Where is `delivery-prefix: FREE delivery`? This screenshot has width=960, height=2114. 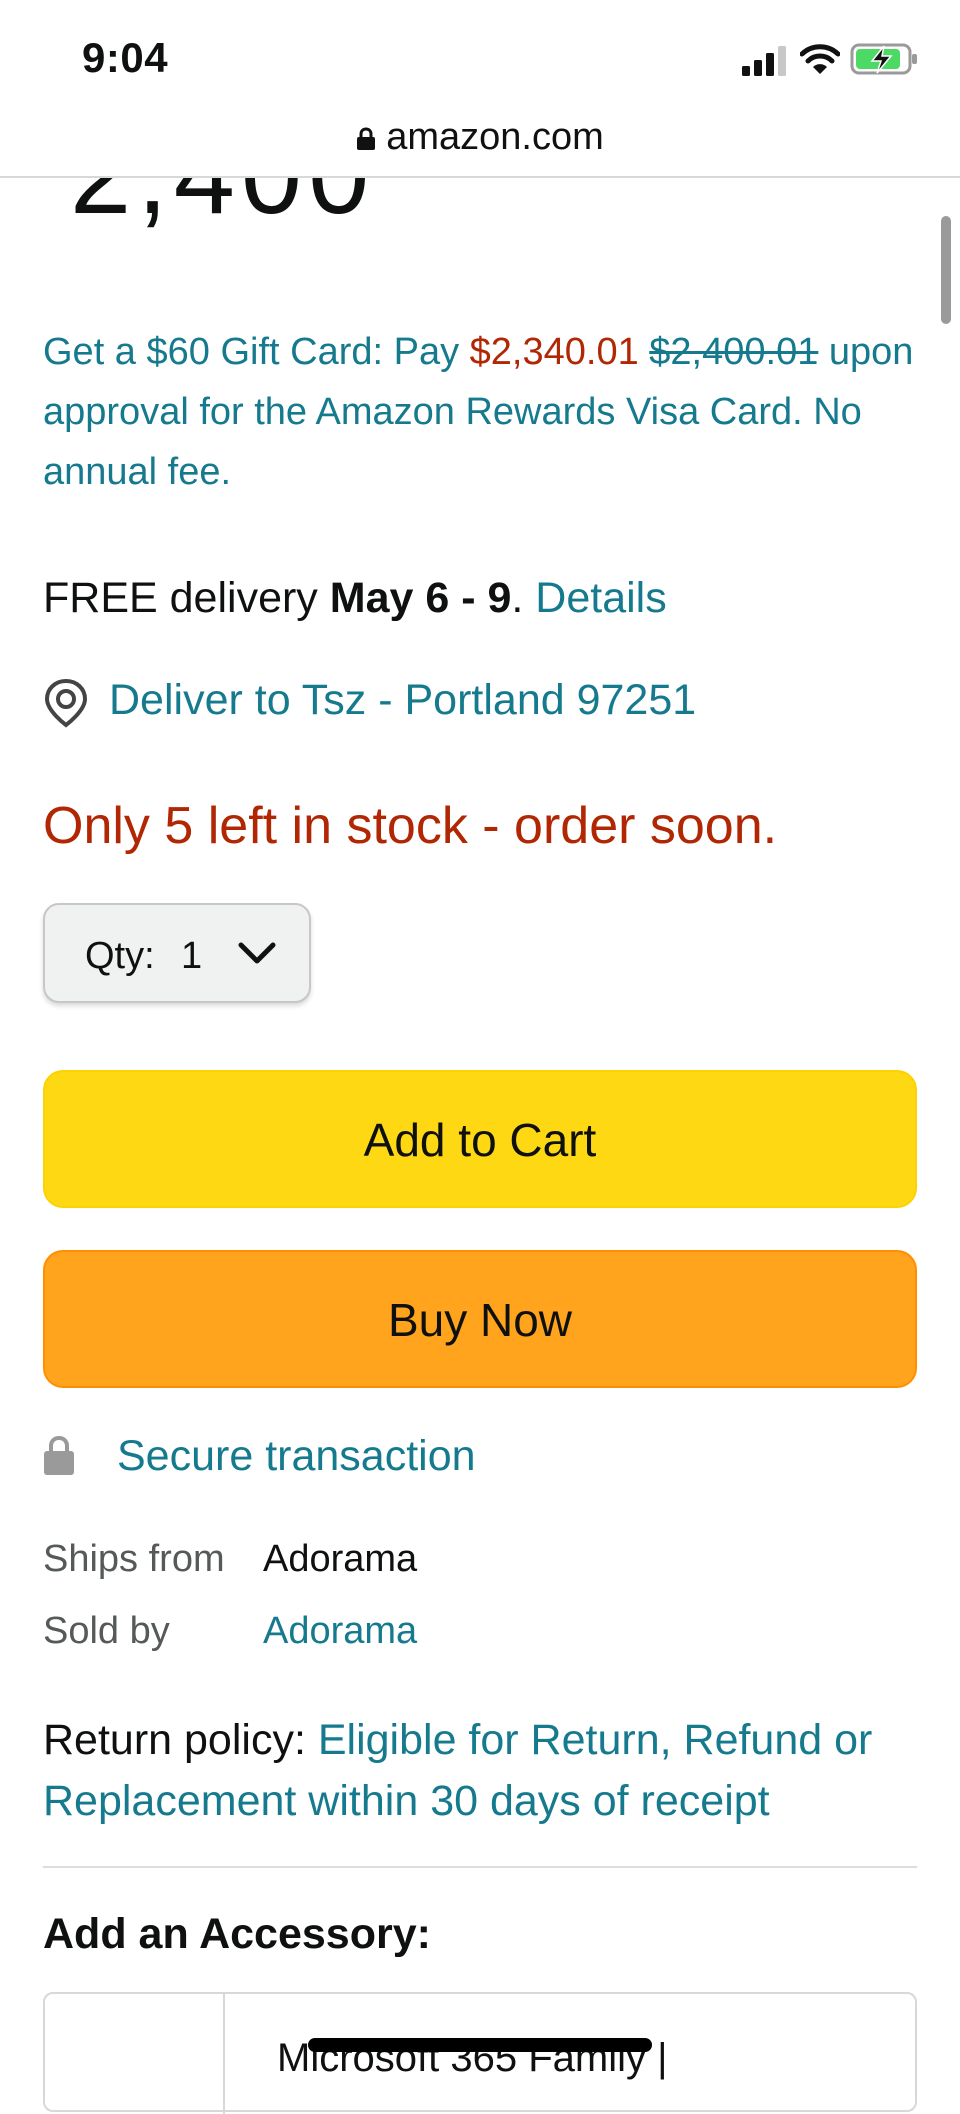 delivery-prefix: FREE delivery is located at coordinates (186, 598).